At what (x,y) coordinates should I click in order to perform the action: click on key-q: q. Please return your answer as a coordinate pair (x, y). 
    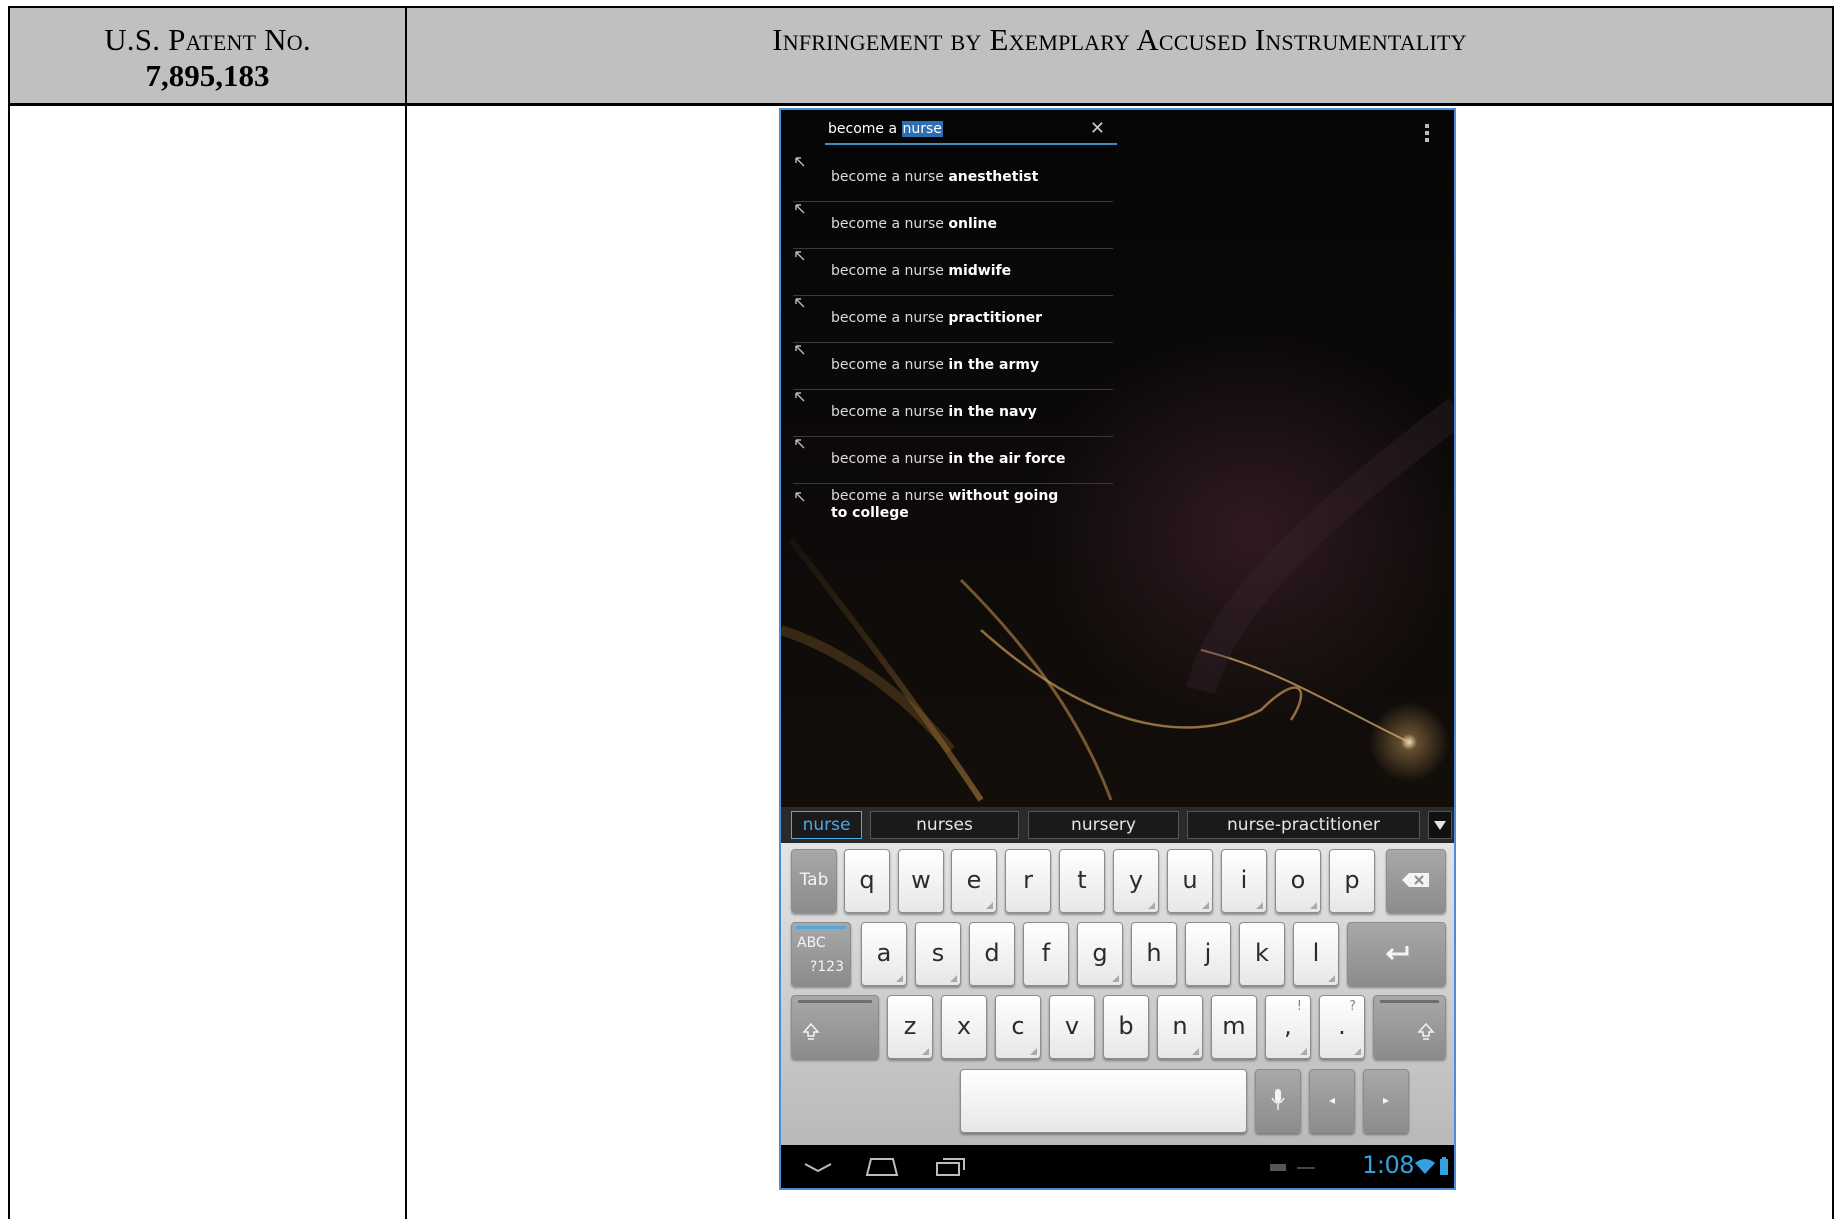
    Looking at the image, I should click on (867, 881).